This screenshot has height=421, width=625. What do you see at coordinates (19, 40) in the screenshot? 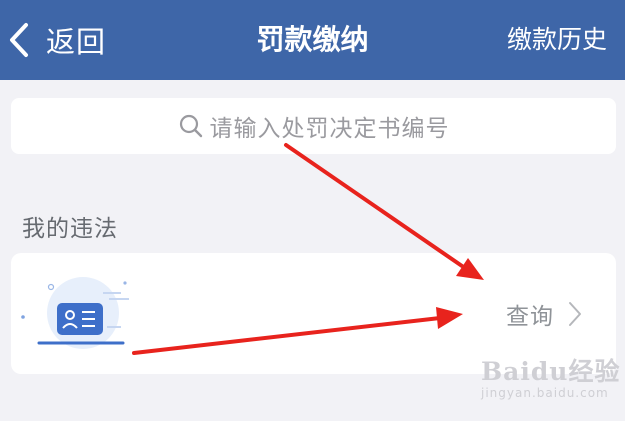
I see `chevron-left-icon` at bounding box center [19, 40].